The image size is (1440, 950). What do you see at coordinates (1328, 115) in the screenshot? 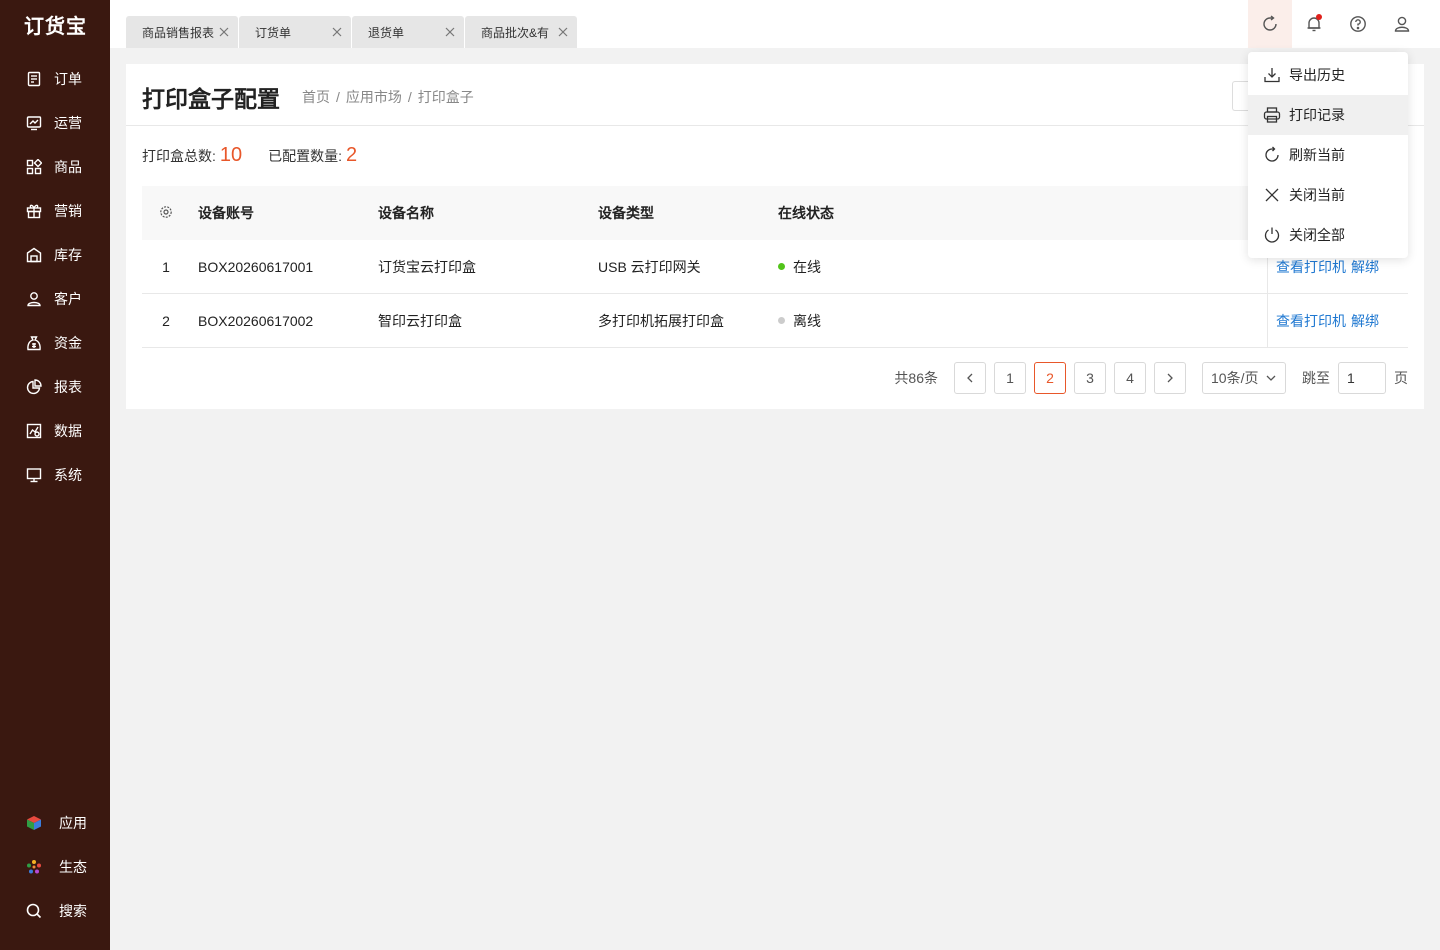
I see `menu-item-print-records: 打印记录` at bounding box center [1328, 115].